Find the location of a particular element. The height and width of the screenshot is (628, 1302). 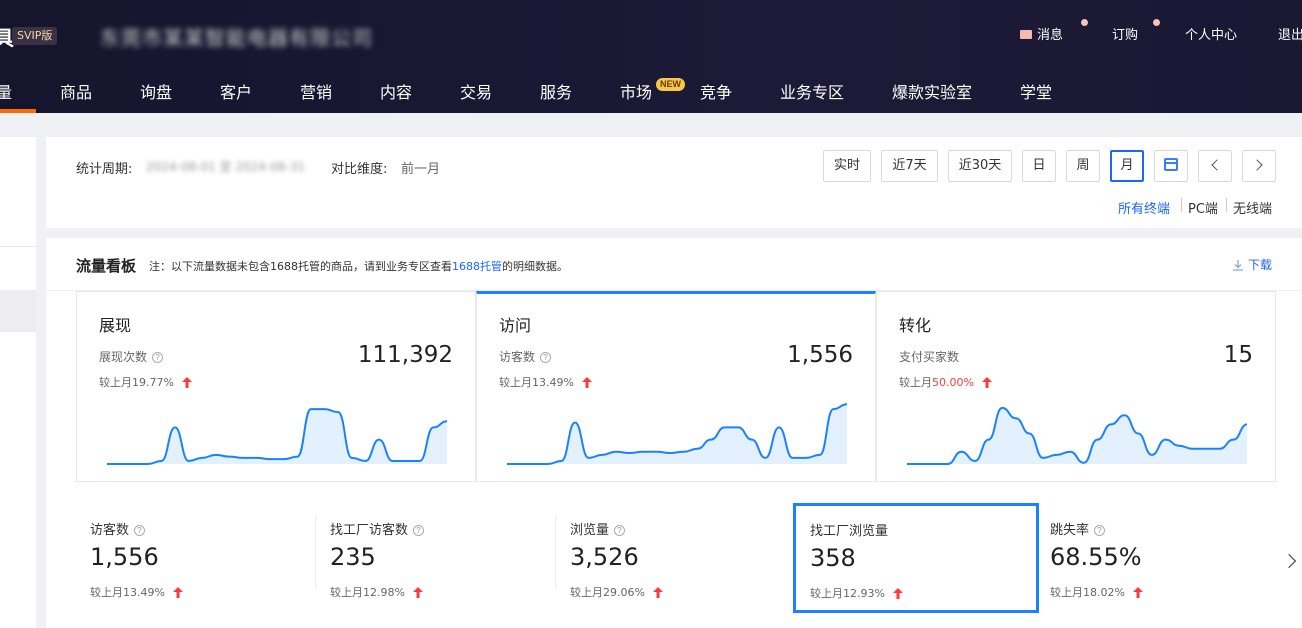

realtime-button: 实时 is located at coordinates (847, 166).